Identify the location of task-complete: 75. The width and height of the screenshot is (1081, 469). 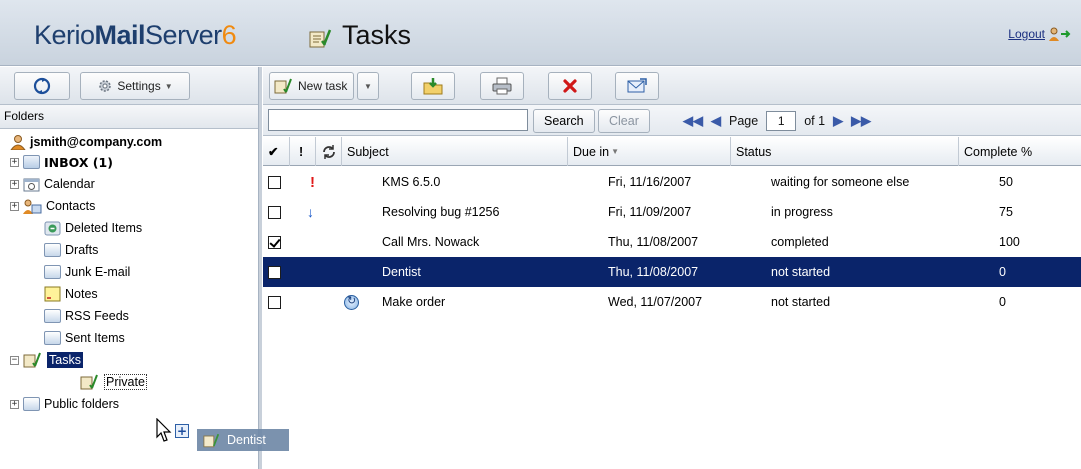
(1006, 212).